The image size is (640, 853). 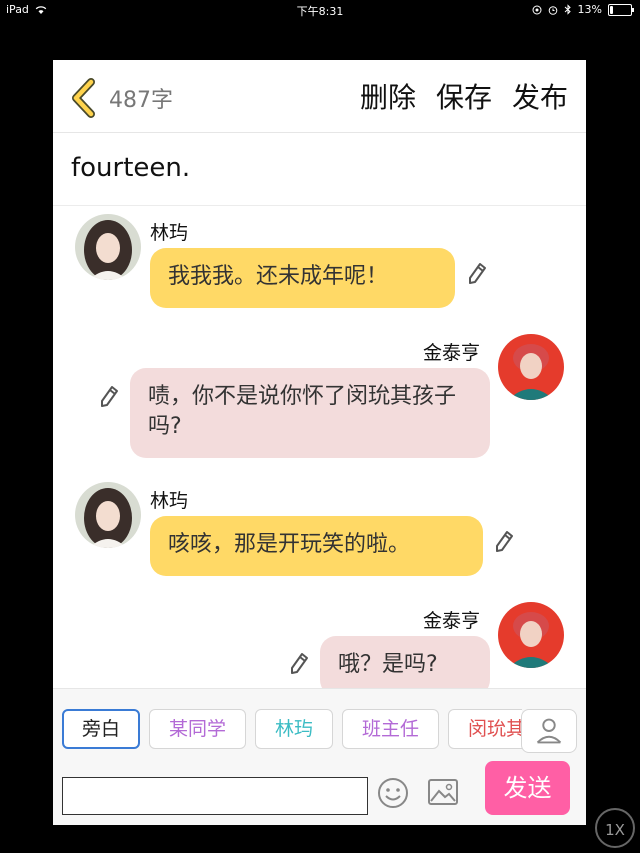 I want to click on status-bar: iPad 下午8:31 13%, so click(x=320, y=10).